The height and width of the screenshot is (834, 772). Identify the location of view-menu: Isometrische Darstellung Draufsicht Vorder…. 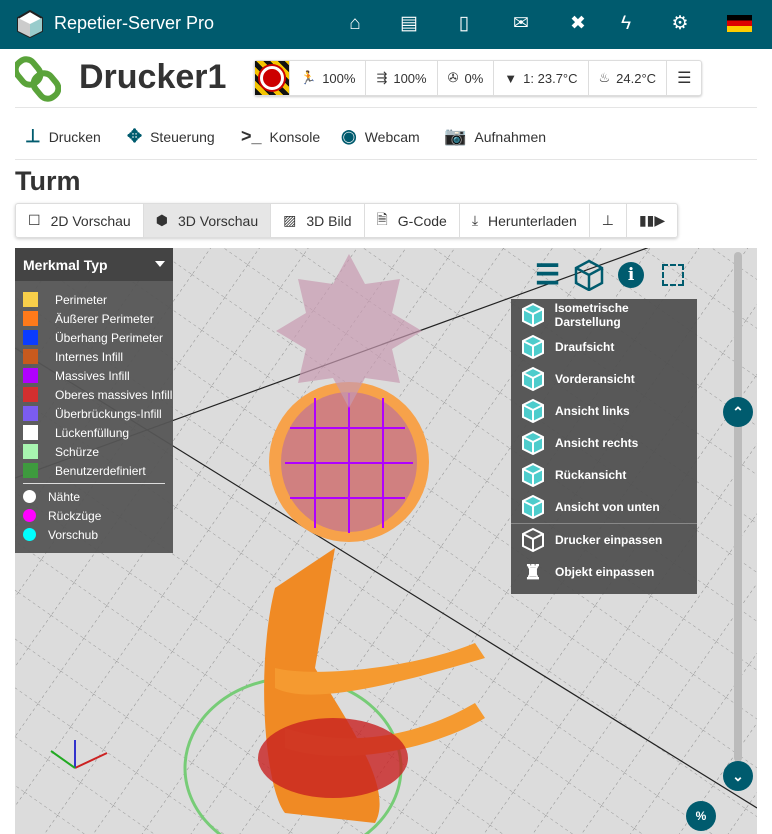
(604, 446).